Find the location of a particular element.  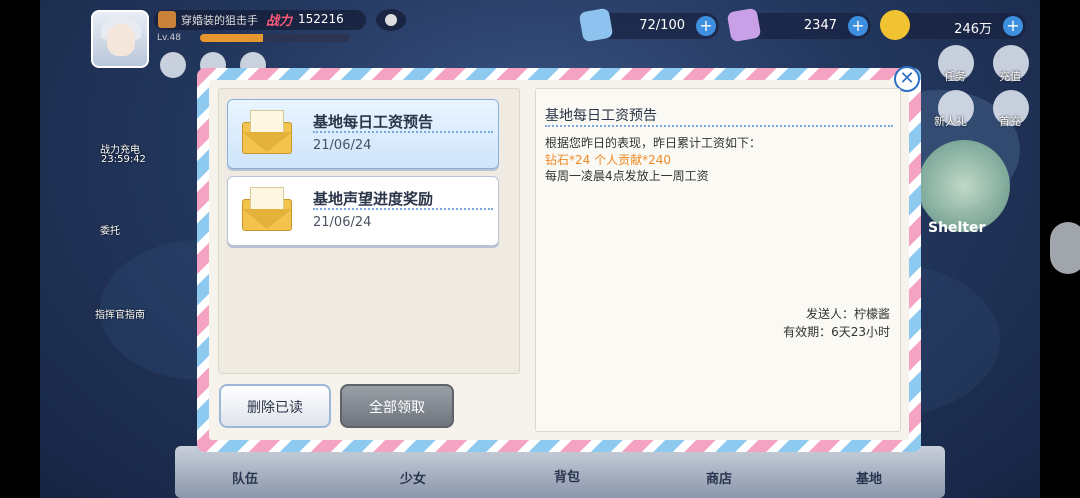

left-letterbox is located at coordinates (20, 249).